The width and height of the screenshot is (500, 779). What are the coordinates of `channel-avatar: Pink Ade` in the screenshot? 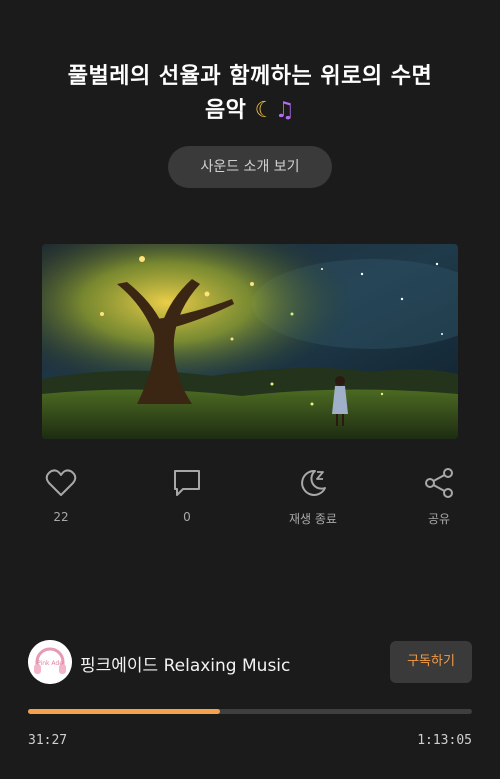 It's located at (50, 662).